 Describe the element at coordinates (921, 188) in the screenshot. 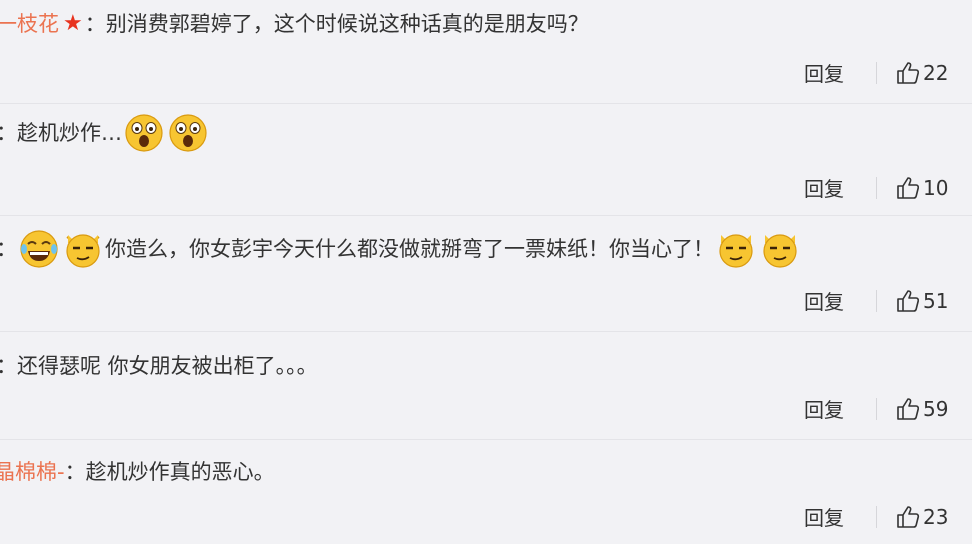

I see `like-button: 10` at that location.